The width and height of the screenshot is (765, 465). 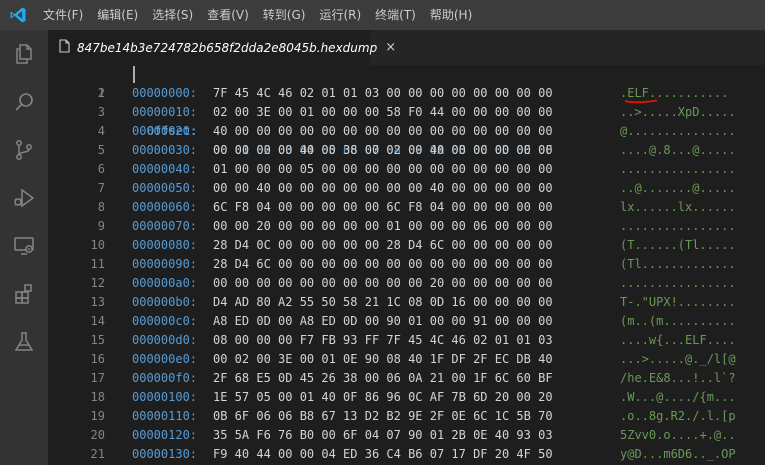 What do you see at coordinates (165, 226) in the screenshot?
I see `offset-value: 00000070:` at bounding box center [165, 226].